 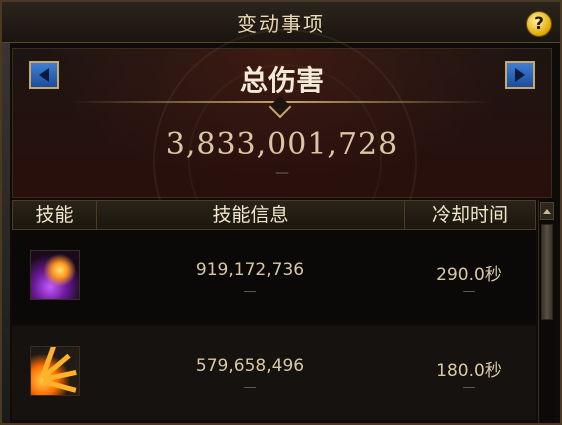 I want to click on total-damage-value: 3,833,001,728, so click(x=282, y=144).